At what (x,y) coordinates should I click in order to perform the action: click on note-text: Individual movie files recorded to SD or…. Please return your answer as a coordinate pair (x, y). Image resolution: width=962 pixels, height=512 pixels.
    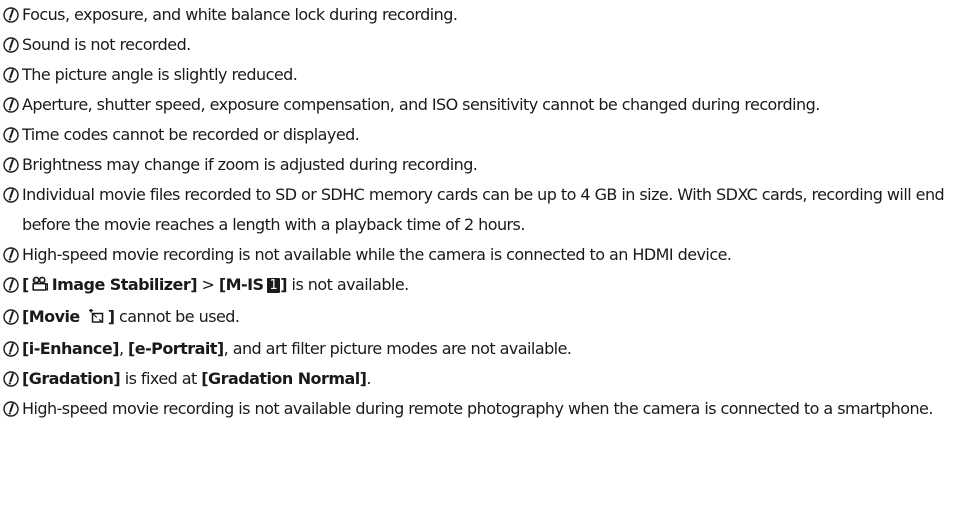
    Looking at the image, I should click on (483, 209).